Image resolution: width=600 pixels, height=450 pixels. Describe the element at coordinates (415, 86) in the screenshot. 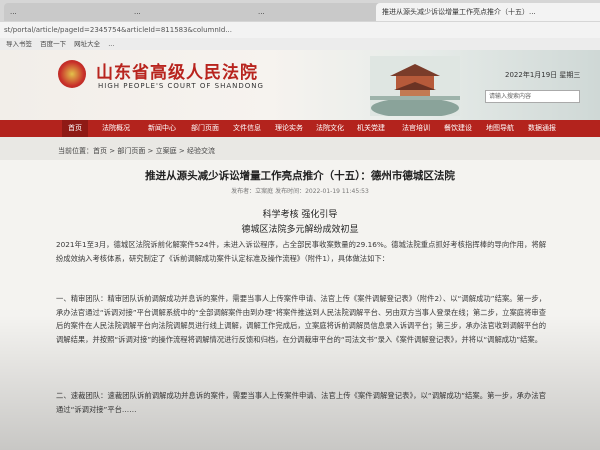

I see `pavilion-illustration` at that location.